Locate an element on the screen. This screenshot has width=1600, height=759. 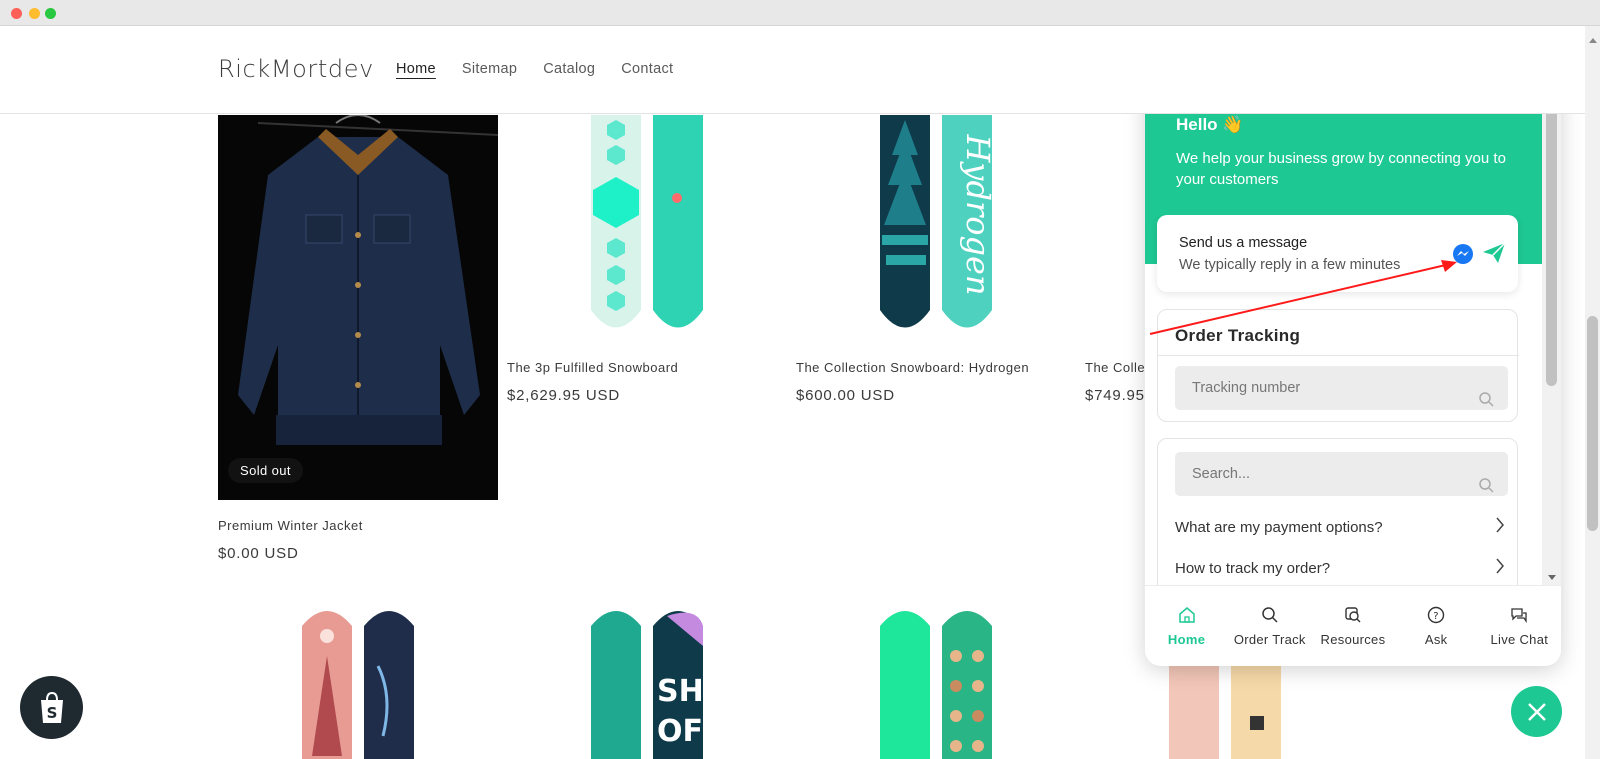
divider is located at coordinates (1338, 355).